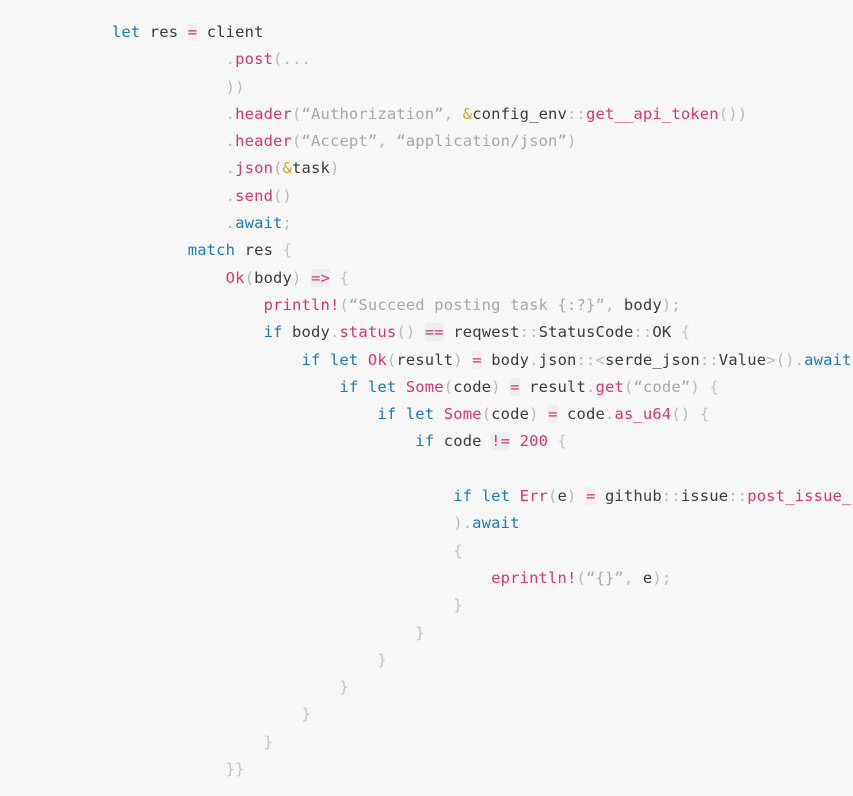  What do you see at coordinates (434, 332) in the screenshot?
I see `code-token-op: ==` at bounding box center [434, 332].